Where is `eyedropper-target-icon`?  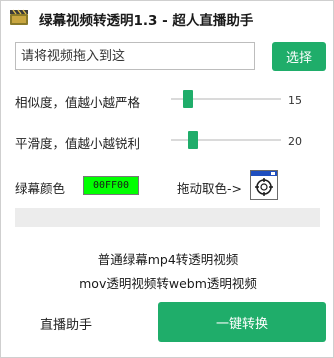 eyedropper-target-icon is located at coordinates (264, 183).